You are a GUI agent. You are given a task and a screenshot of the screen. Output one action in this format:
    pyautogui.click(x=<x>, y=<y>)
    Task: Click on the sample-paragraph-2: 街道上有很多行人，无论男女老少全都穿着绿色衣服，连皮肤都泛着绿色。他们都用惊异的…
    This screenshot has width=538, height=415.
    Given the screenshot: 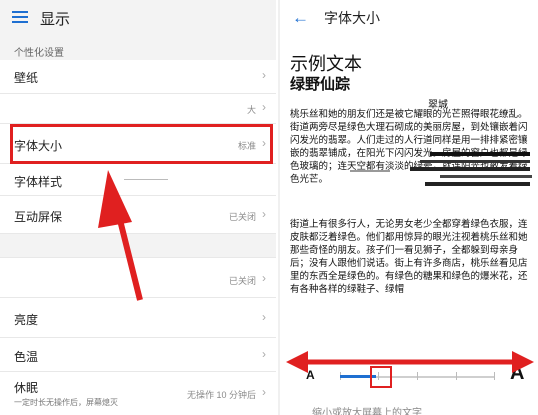 What is the action you would take?
    pyautogui.click(x=409, y=257)
    